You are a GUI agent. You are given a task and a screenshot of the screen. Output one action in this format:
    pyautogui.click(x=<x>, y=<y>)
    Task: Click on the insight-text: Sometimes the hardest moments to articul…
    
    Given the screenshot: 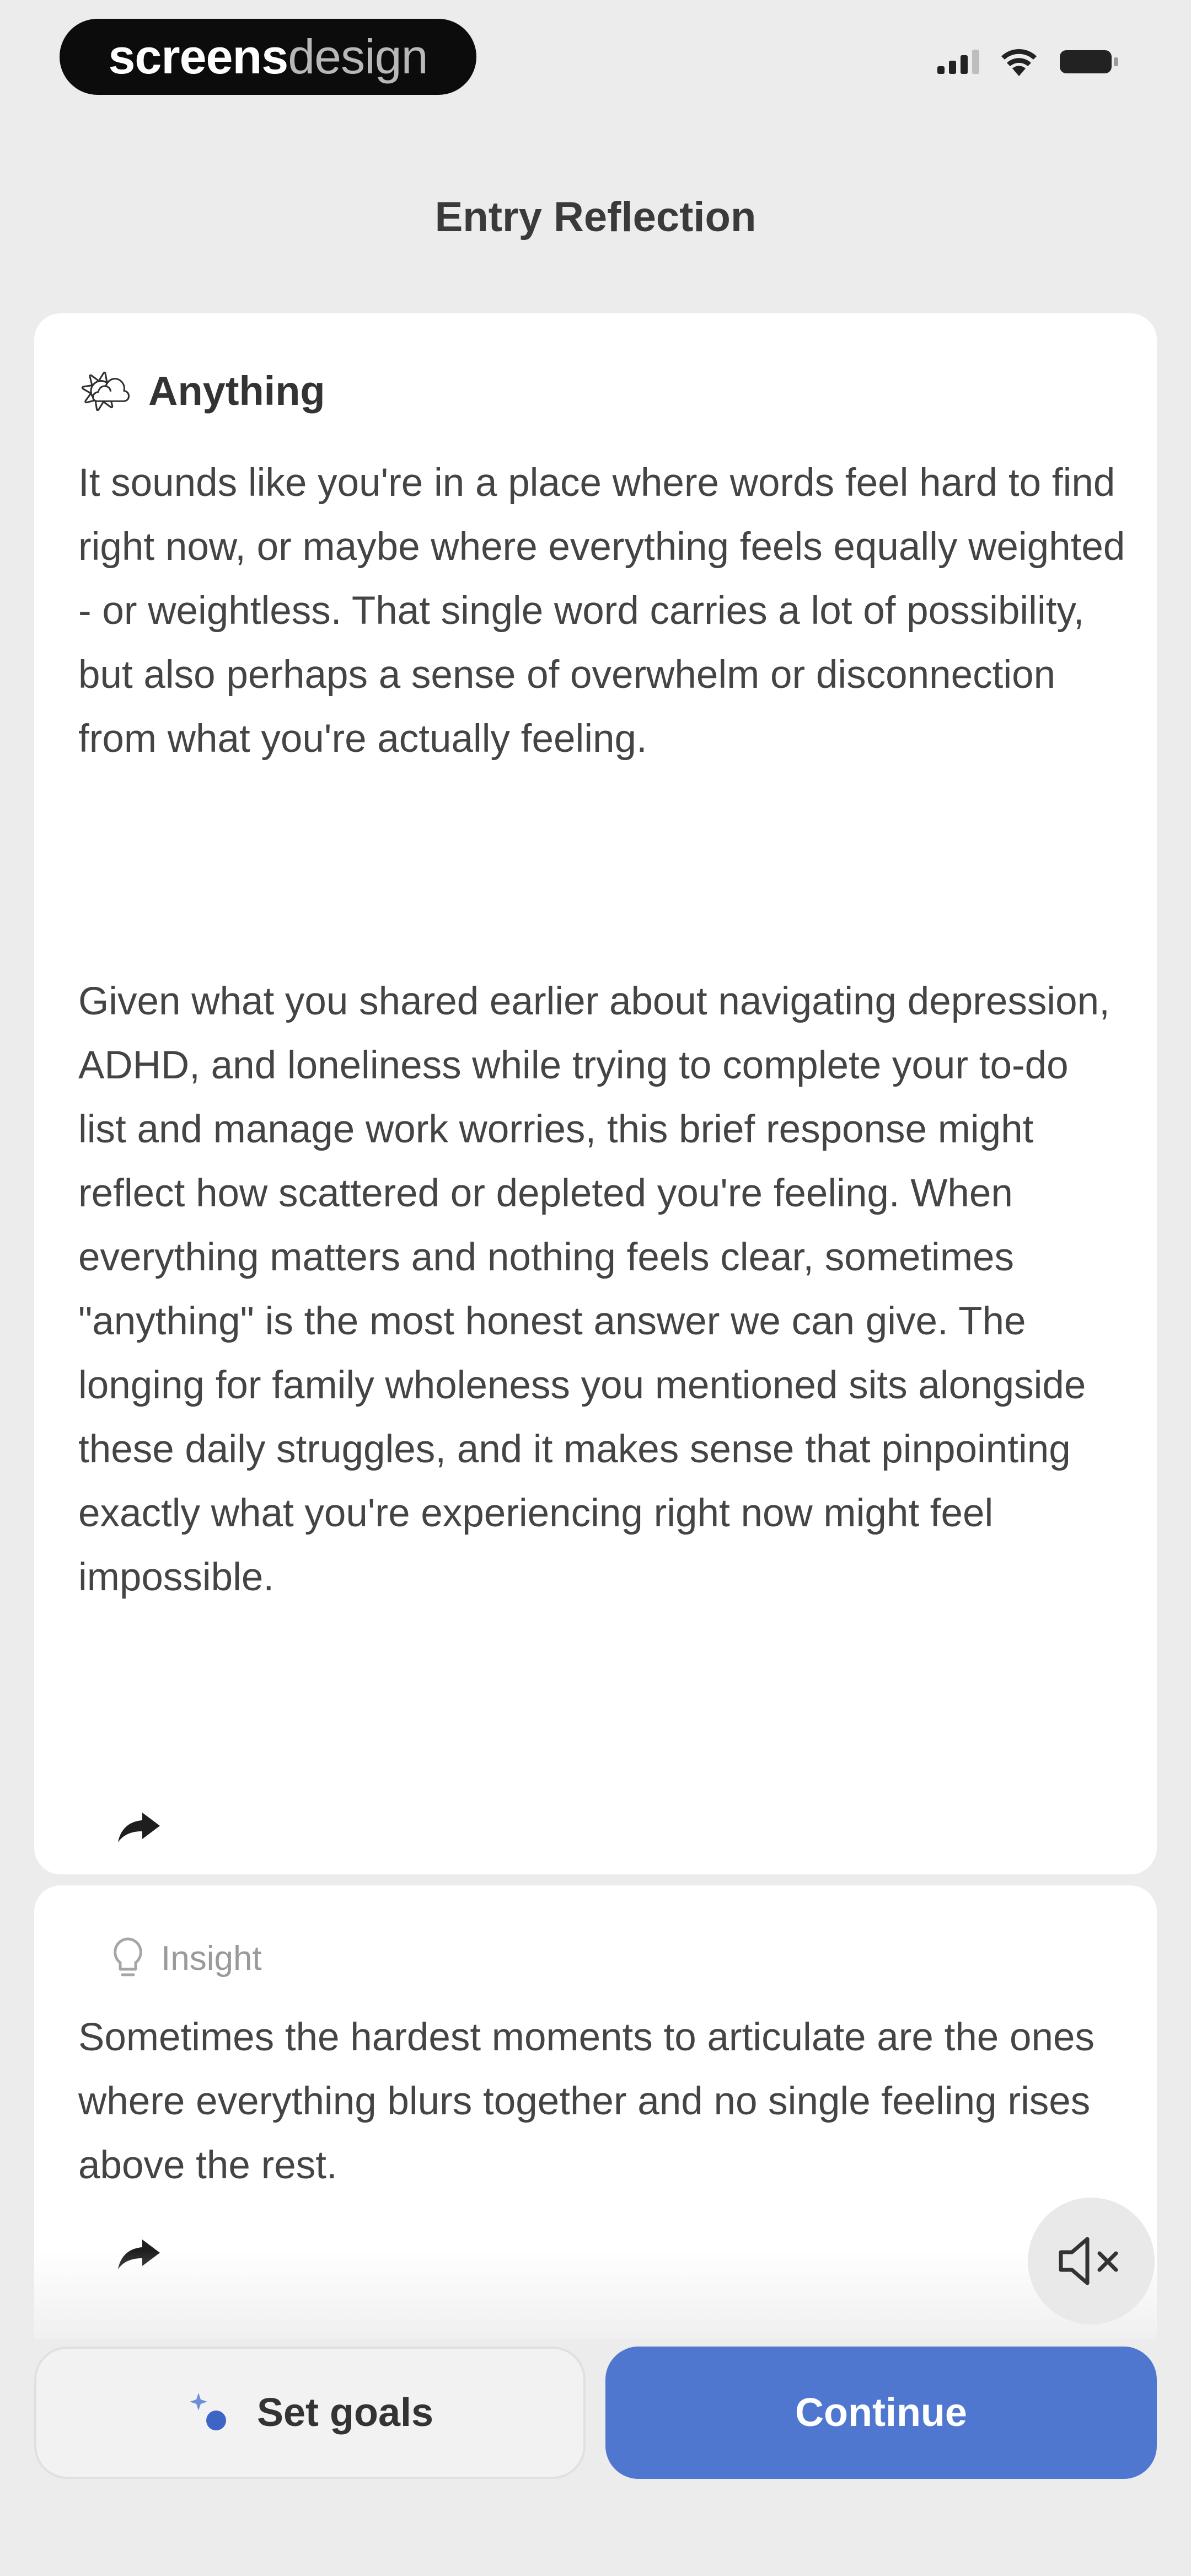 What is the action you would take?
    pyautogui.click(x=586, y=2101)
    